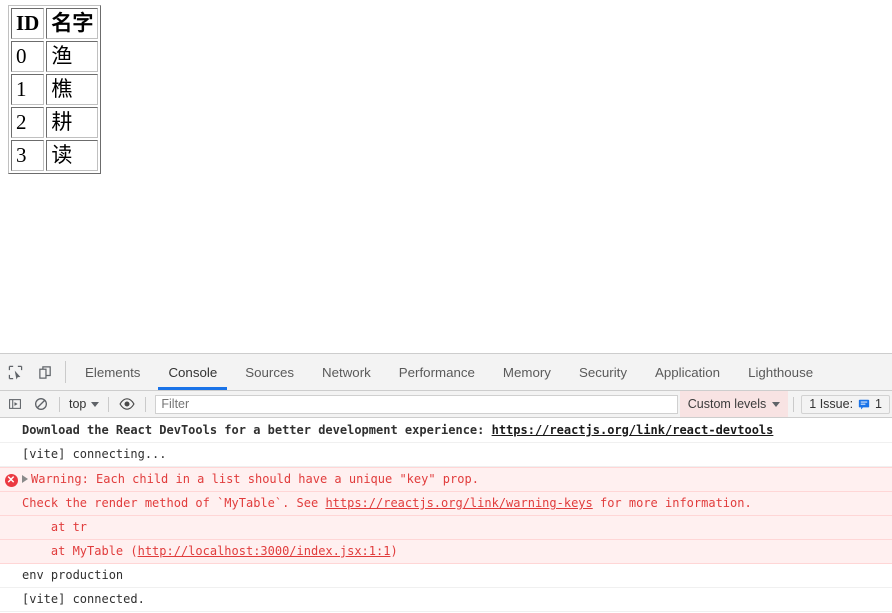 This screenshot has width=892, height=613. I want to click on cell-id: 3, so click(28, 155).